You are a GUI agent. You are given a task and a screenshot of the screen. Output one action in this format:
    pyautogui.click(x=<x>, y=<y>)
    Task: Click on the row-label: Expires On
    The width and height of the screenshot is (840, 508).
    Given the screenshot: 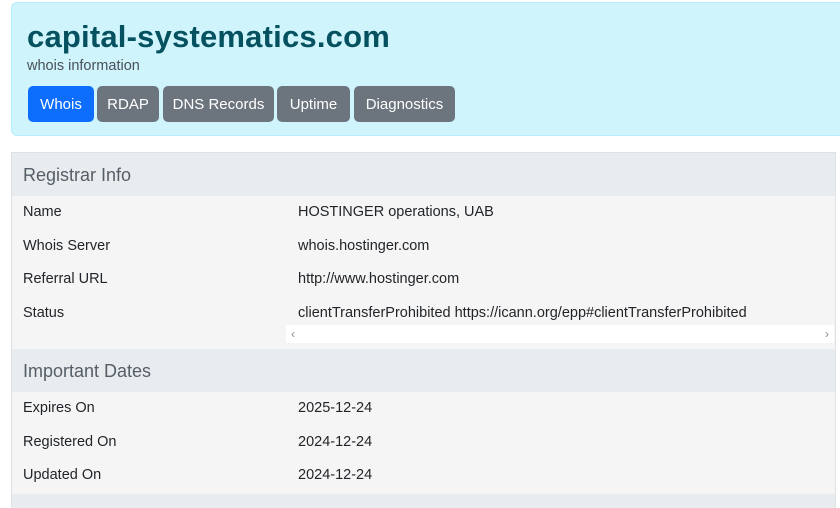 What is the action you would take?
    pyautogui.click(x=59, y=408)
    